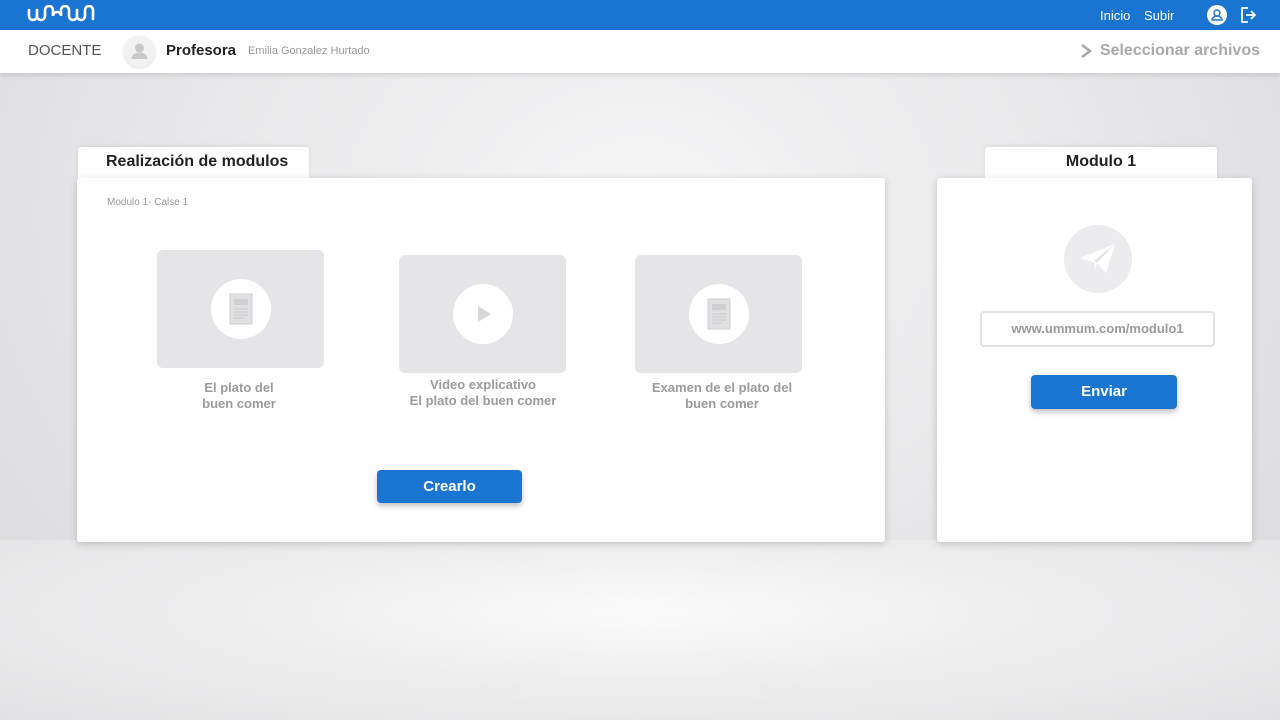 This screenshot has height=720, width=1280. What do you see at coordinates (148, 202) in the screenshot?
I see `breadcrumb: Modulo 1- Calse 1` at bounding box center [148, 202].